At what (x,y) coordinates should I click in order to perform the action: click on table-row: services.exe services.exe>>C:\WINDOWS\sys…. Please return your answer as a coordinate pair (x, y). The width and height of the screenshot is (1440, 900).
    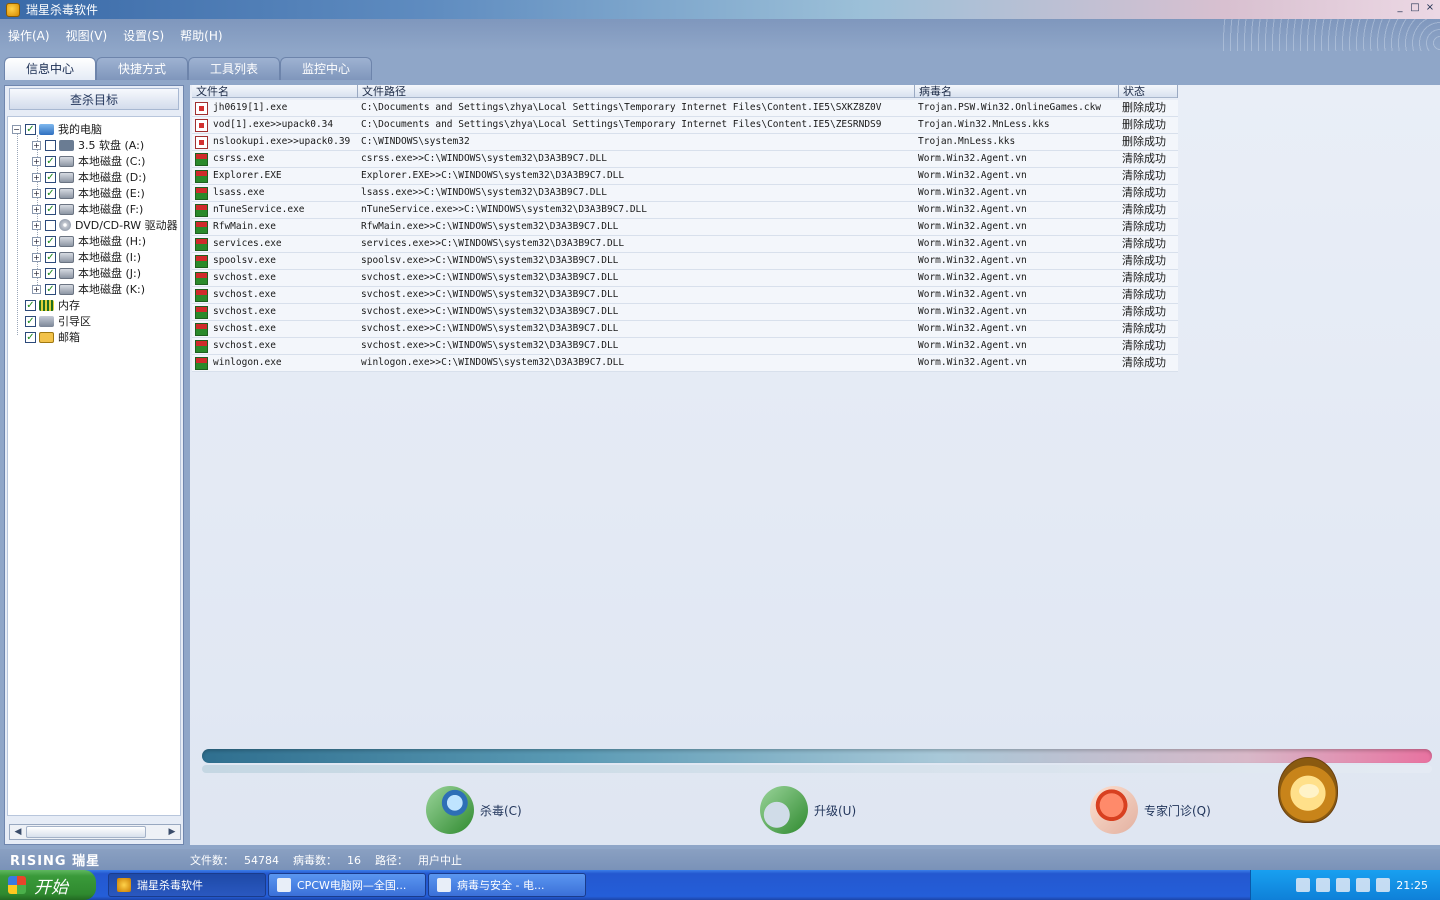
    Looking at the image, I should click on (685, 244).